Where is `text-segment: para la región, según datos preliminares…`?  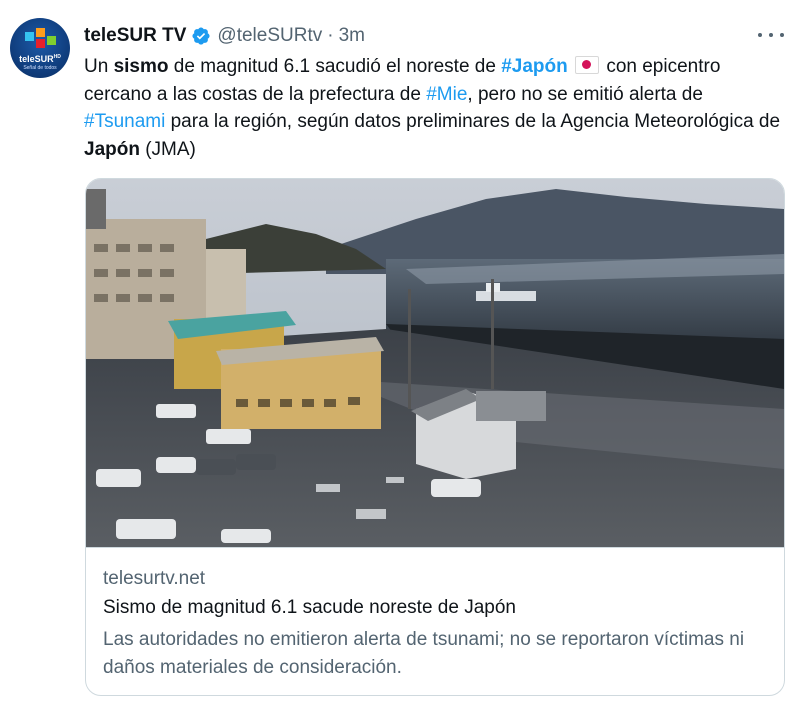
text-segment: para la región, según datos preliminares… is located at coordinates (473, 121).